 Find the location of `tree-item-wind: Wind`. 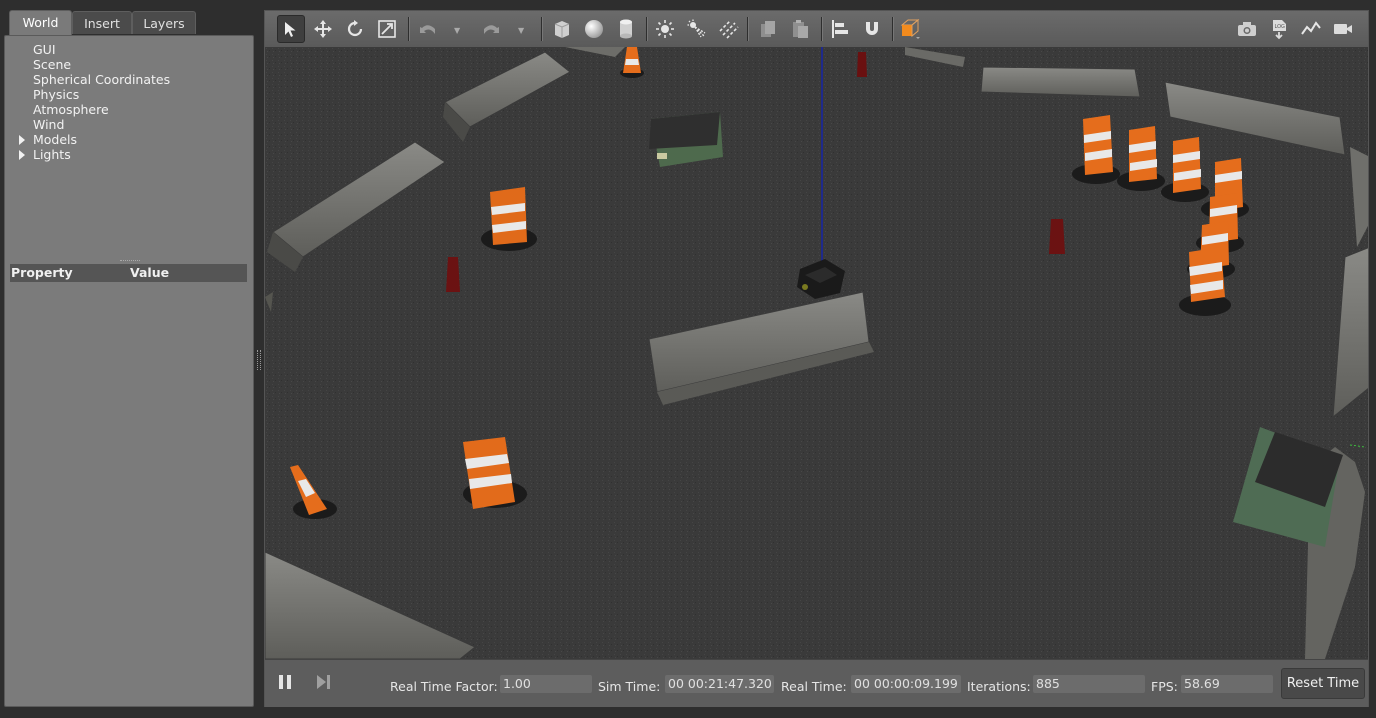

tree-item-wind: Wind is located at coordinates (129, 124).